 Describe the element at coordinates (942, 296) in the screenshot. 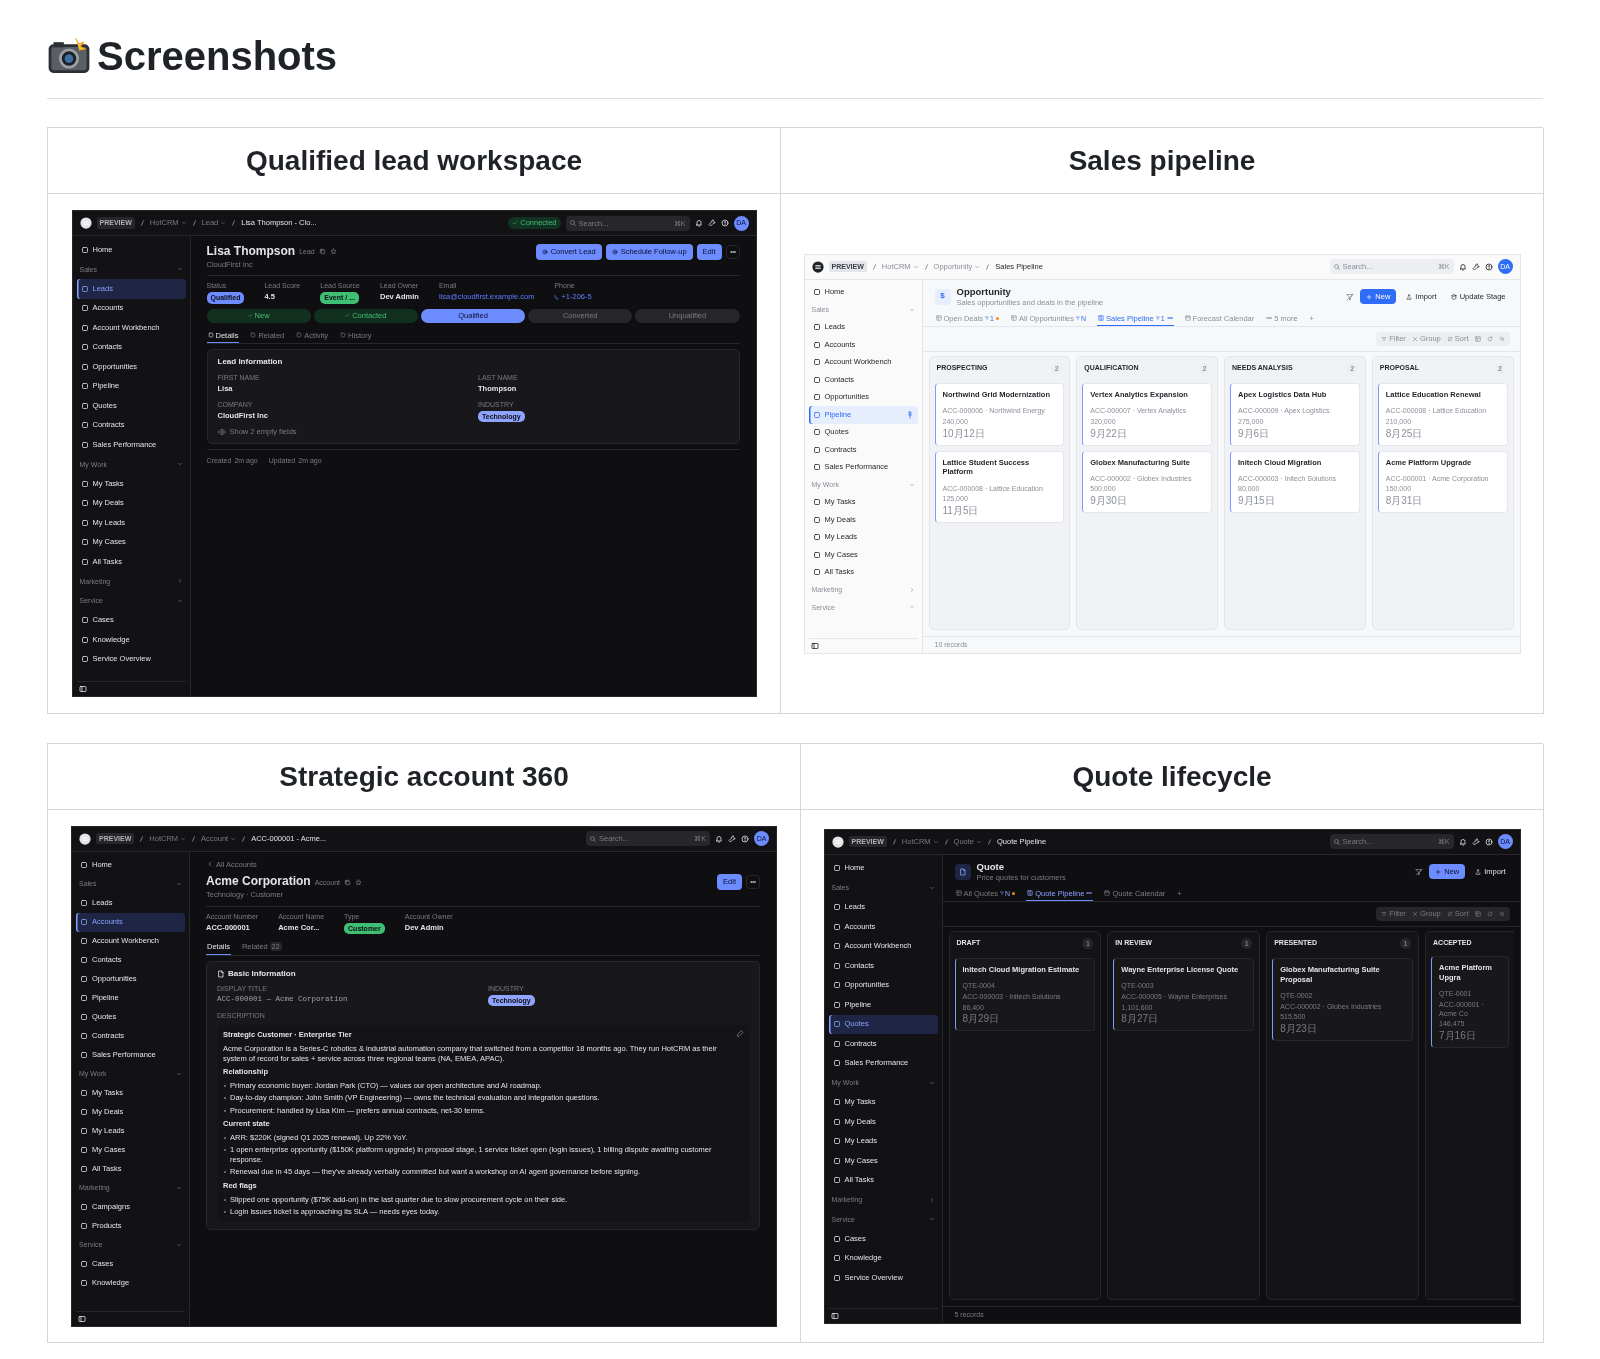

I see `object-icon: $` at that location.